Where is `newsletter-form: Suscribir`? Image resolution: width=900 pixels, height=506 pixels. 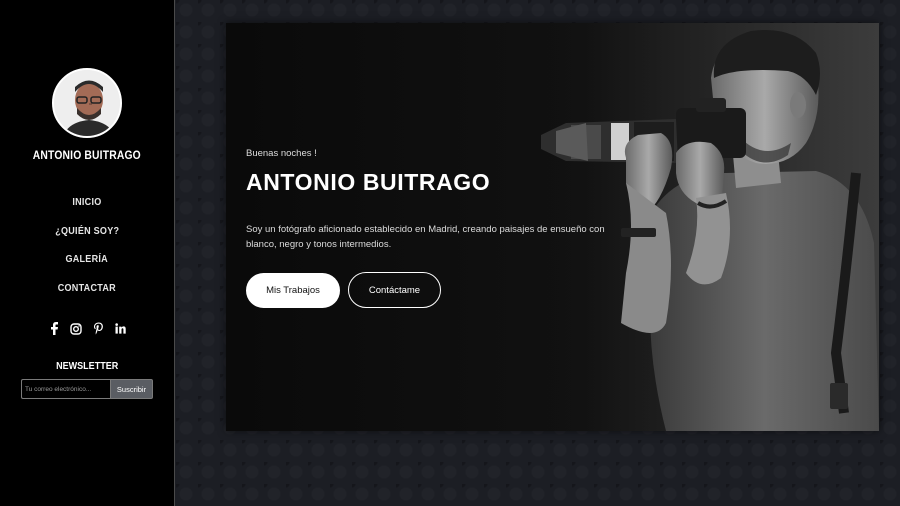
newsletter-form: Suscribir is located at coordinates (87, 389).